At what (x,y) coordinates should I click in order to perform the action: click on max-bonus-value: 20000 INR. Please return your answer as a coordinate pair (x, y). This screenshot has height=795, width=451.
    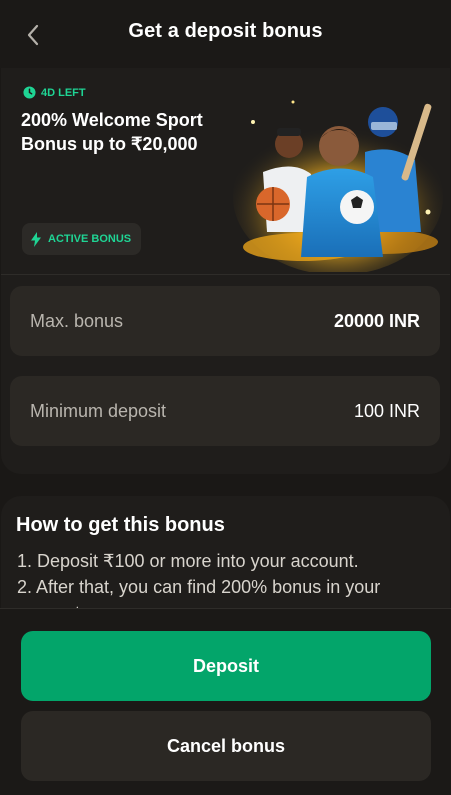
    Looking at the image, I should click on (376, 320).